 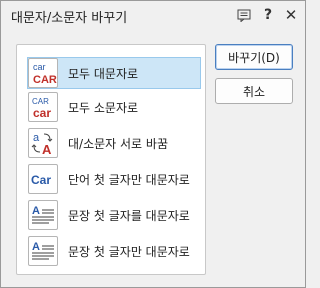 What do you see at coordinates (43, 215) in the screenshot?
I see `sentence-case-icon: A` at bounding box center [43, 215].